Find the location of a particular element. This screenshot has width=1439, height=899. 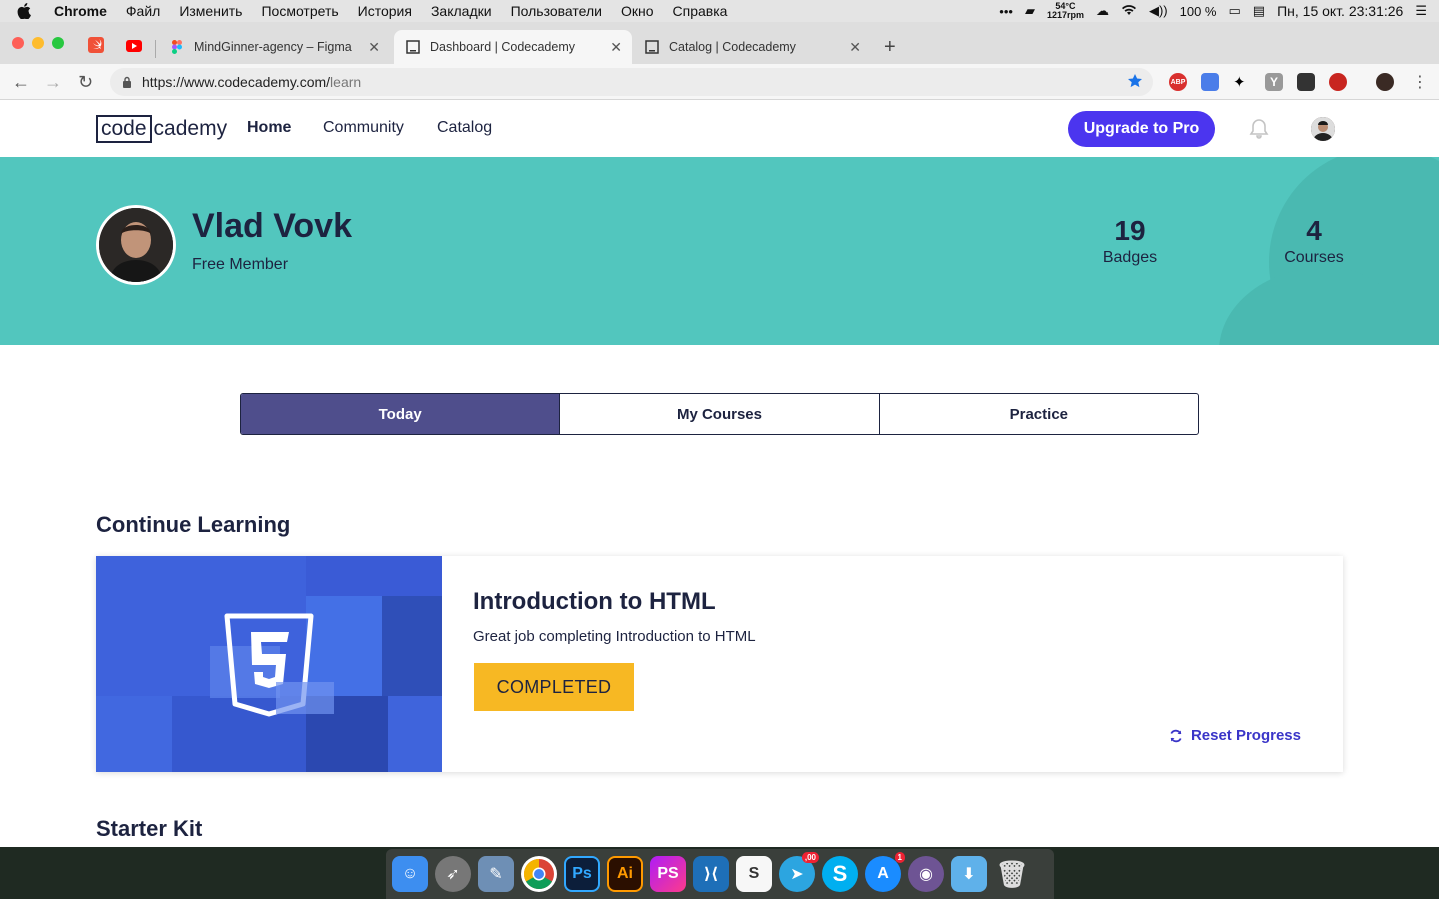

temp-readout: 54°C 1217rpm is located at coordinates (1065, 11).